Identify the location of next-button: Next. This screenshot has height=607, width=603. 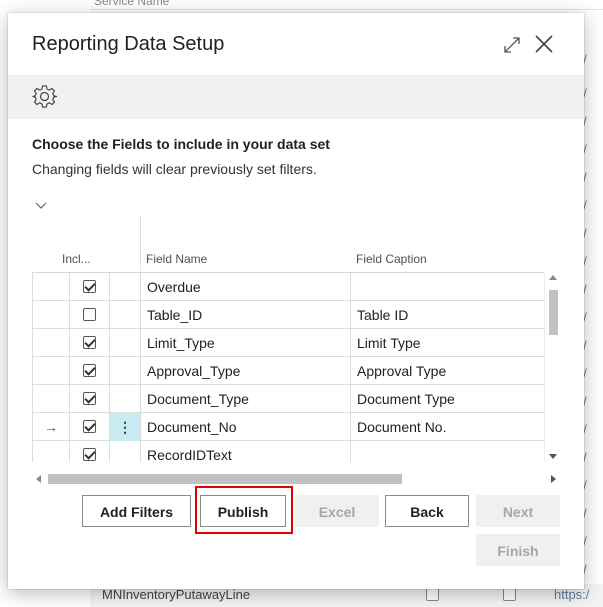
(518, 511).